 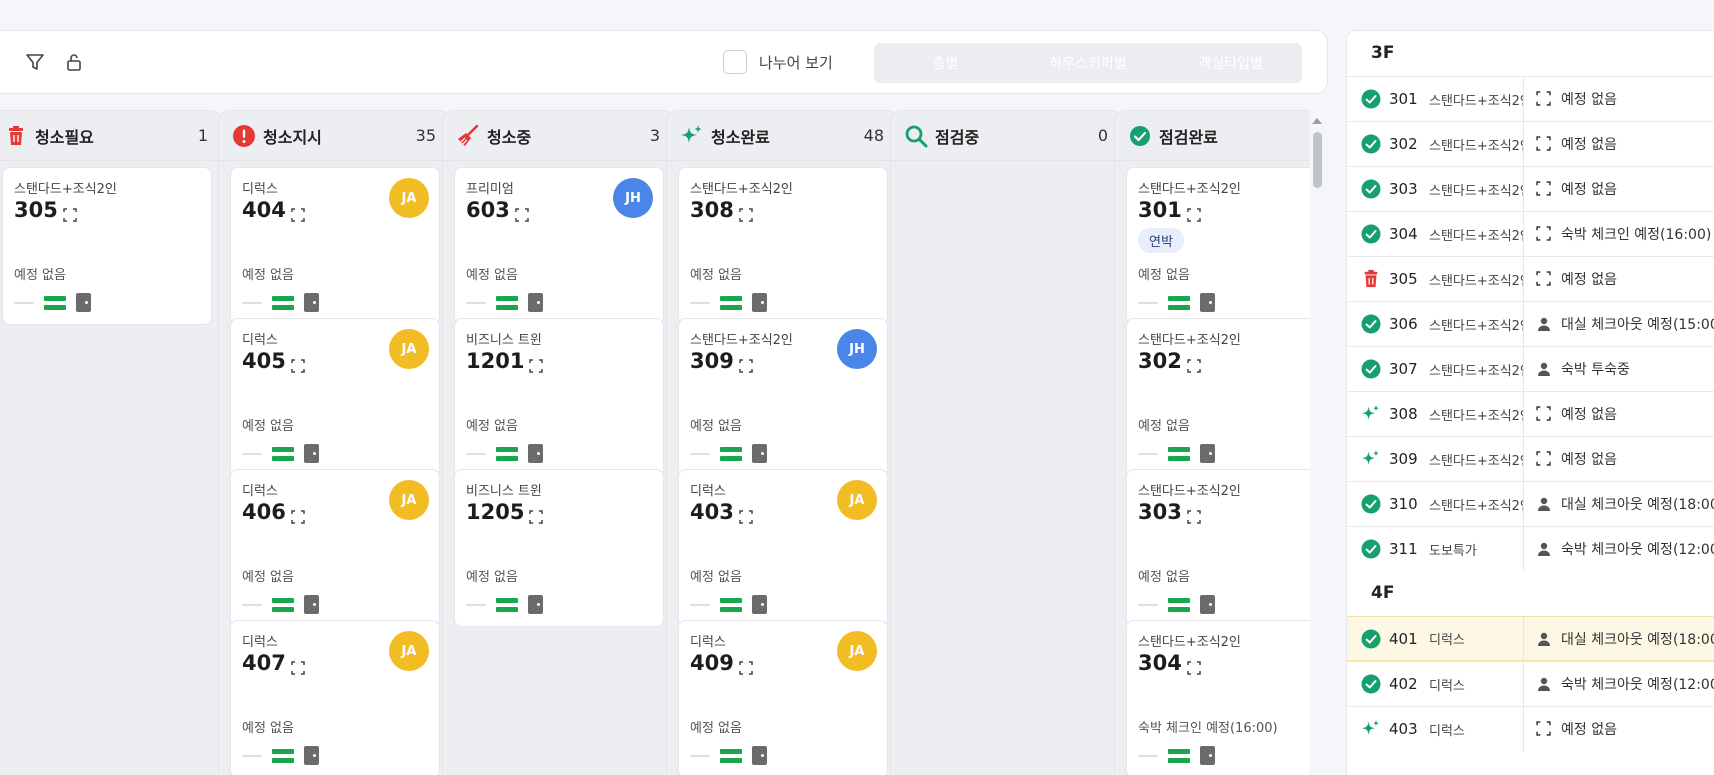 What do you see at coordinates (783, 548) in the screenshot?
I see `room-card: 디럭스 403 JA 예정 없음` at bounding box center [783, 548].